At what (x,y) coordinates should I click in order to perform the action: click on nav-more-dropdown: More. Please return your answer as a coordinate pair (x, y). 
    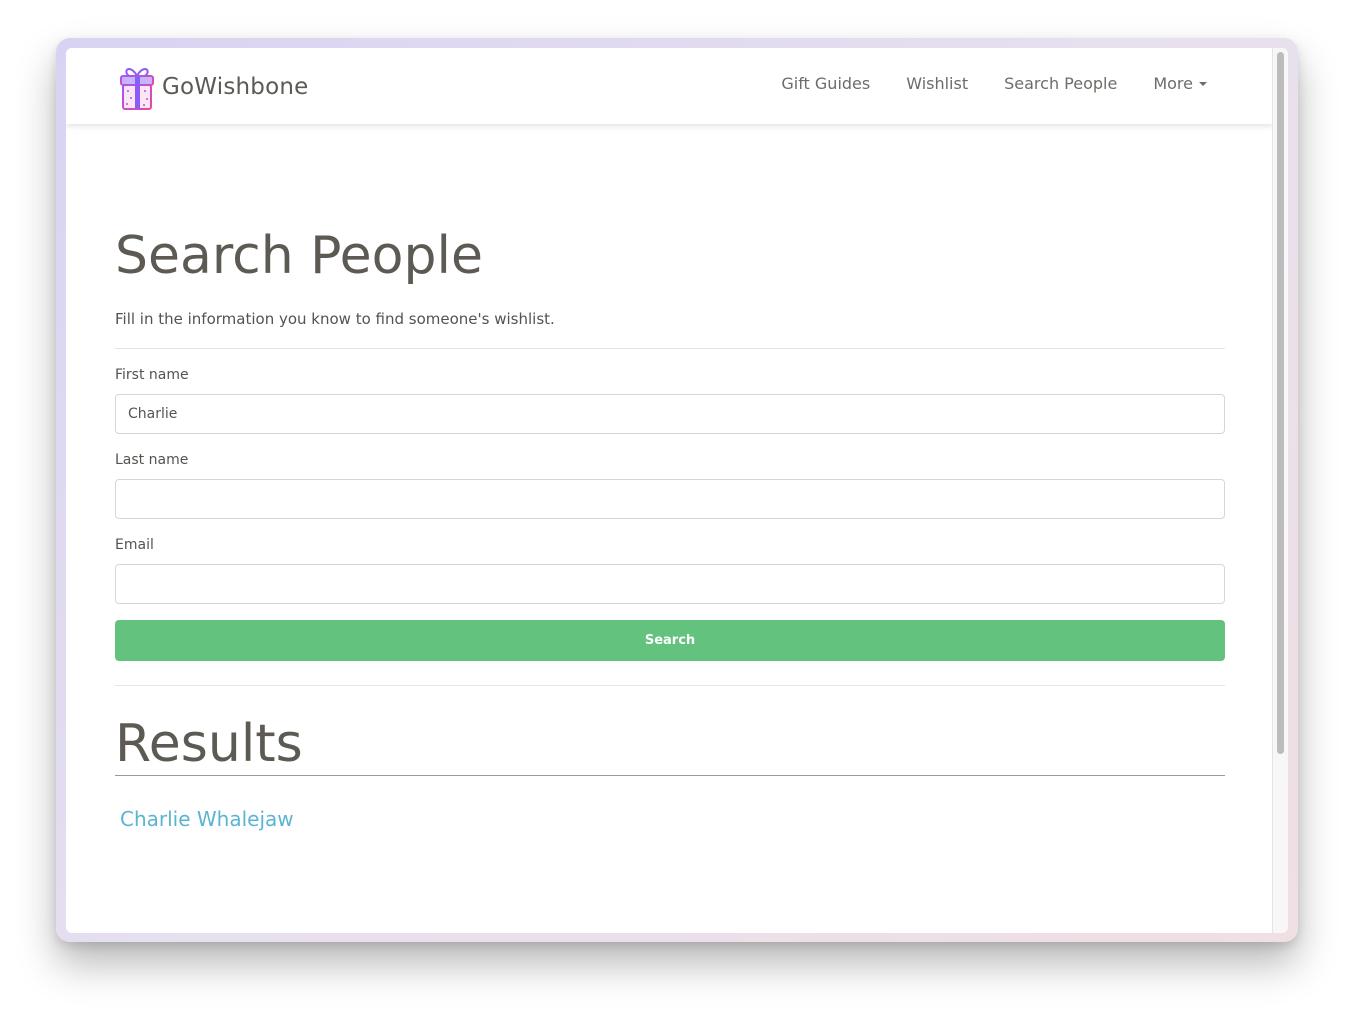
    Looking at the image, I should click on (1180, 83).